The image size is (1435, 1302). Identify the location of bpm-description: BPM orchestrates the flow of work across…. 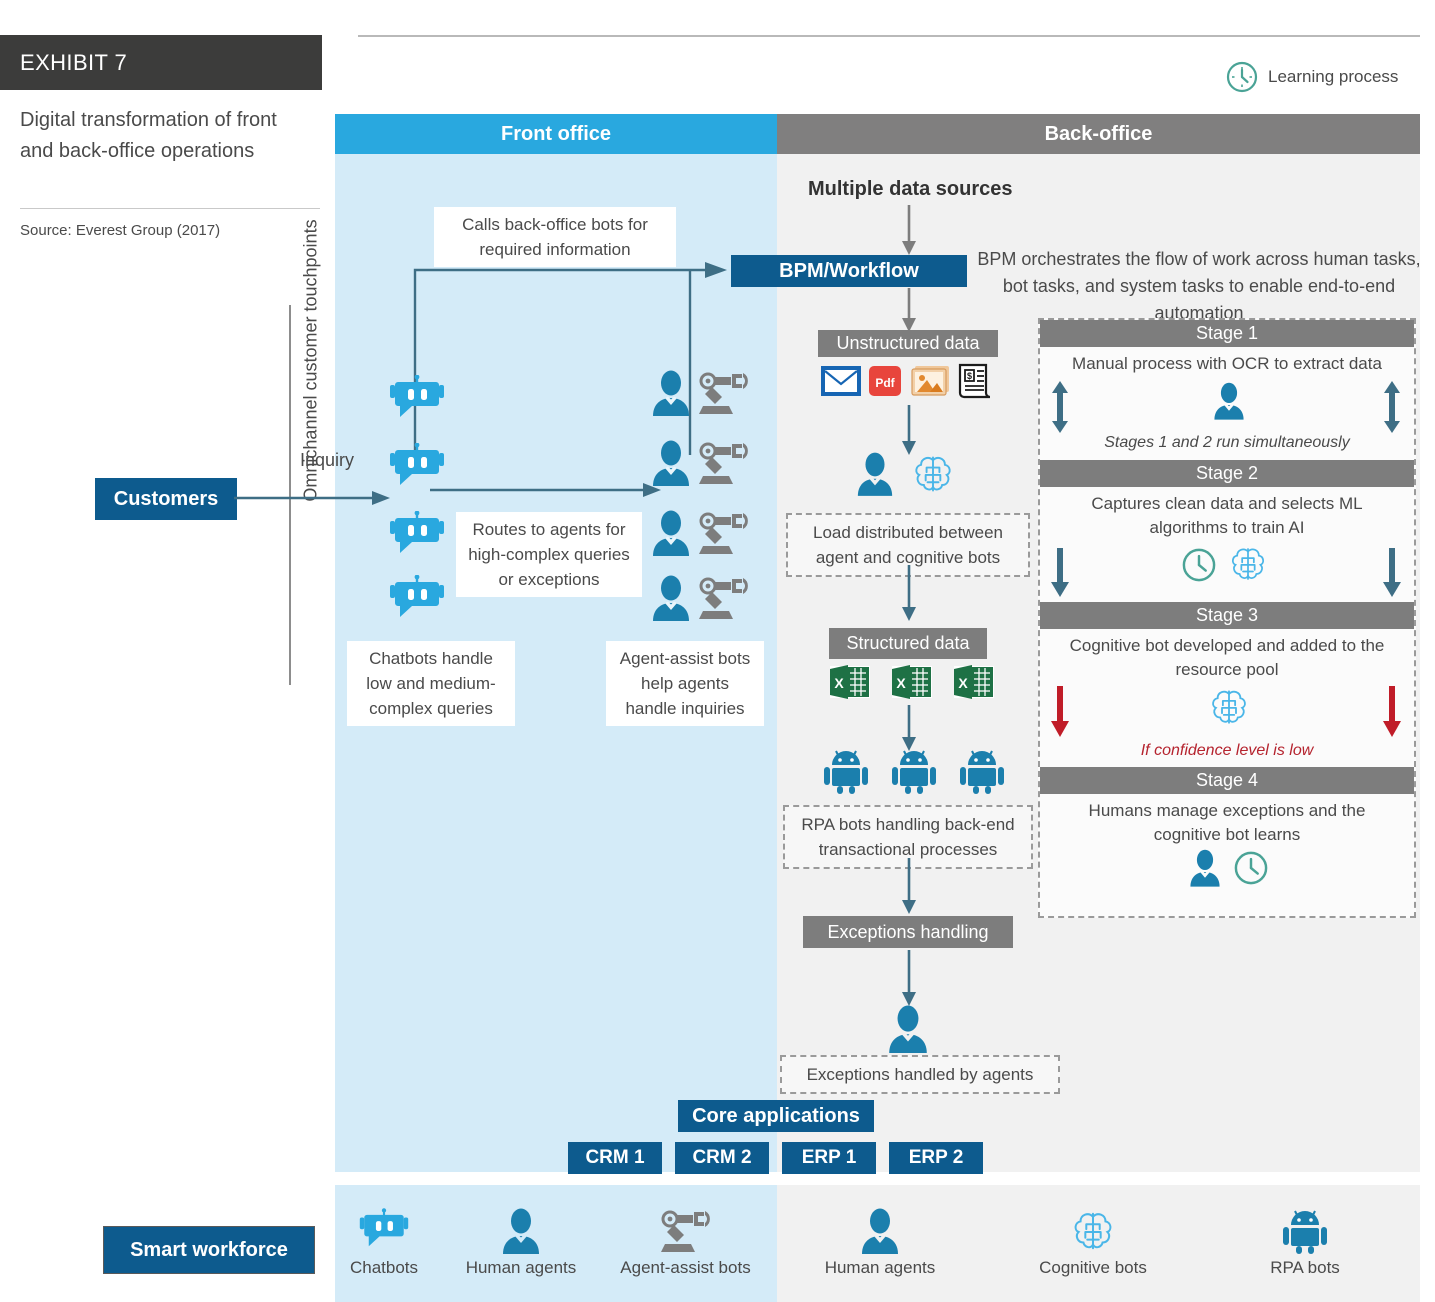
(1199, 286).